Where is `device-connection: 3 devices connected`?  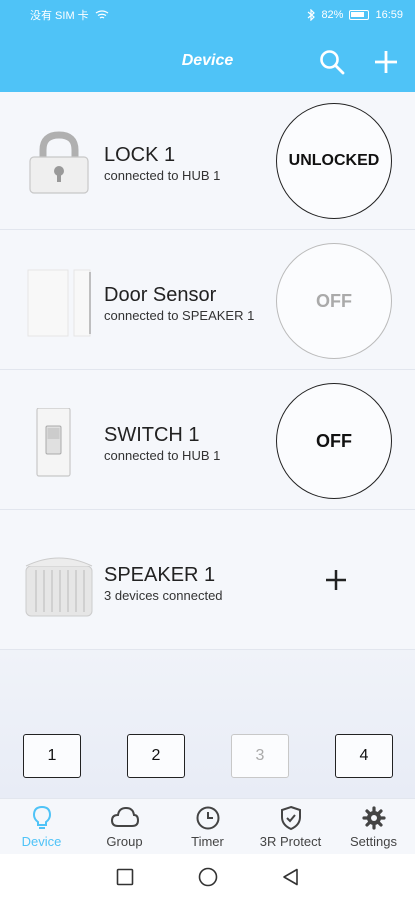 device-connection: 3 devices connected is located at coordinates (163, 595).